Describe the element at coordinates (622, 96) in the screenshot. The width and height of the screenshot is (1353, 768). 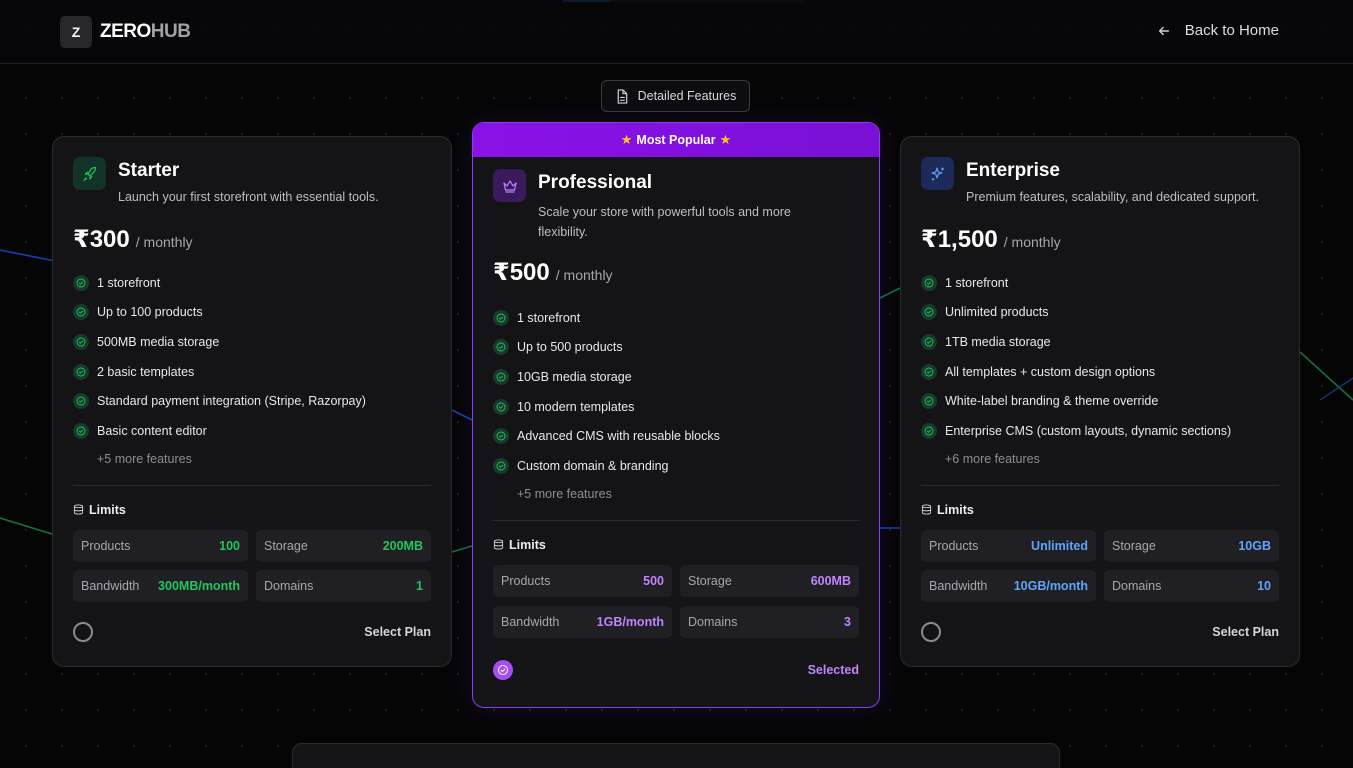
I see `document-icon` at that location.